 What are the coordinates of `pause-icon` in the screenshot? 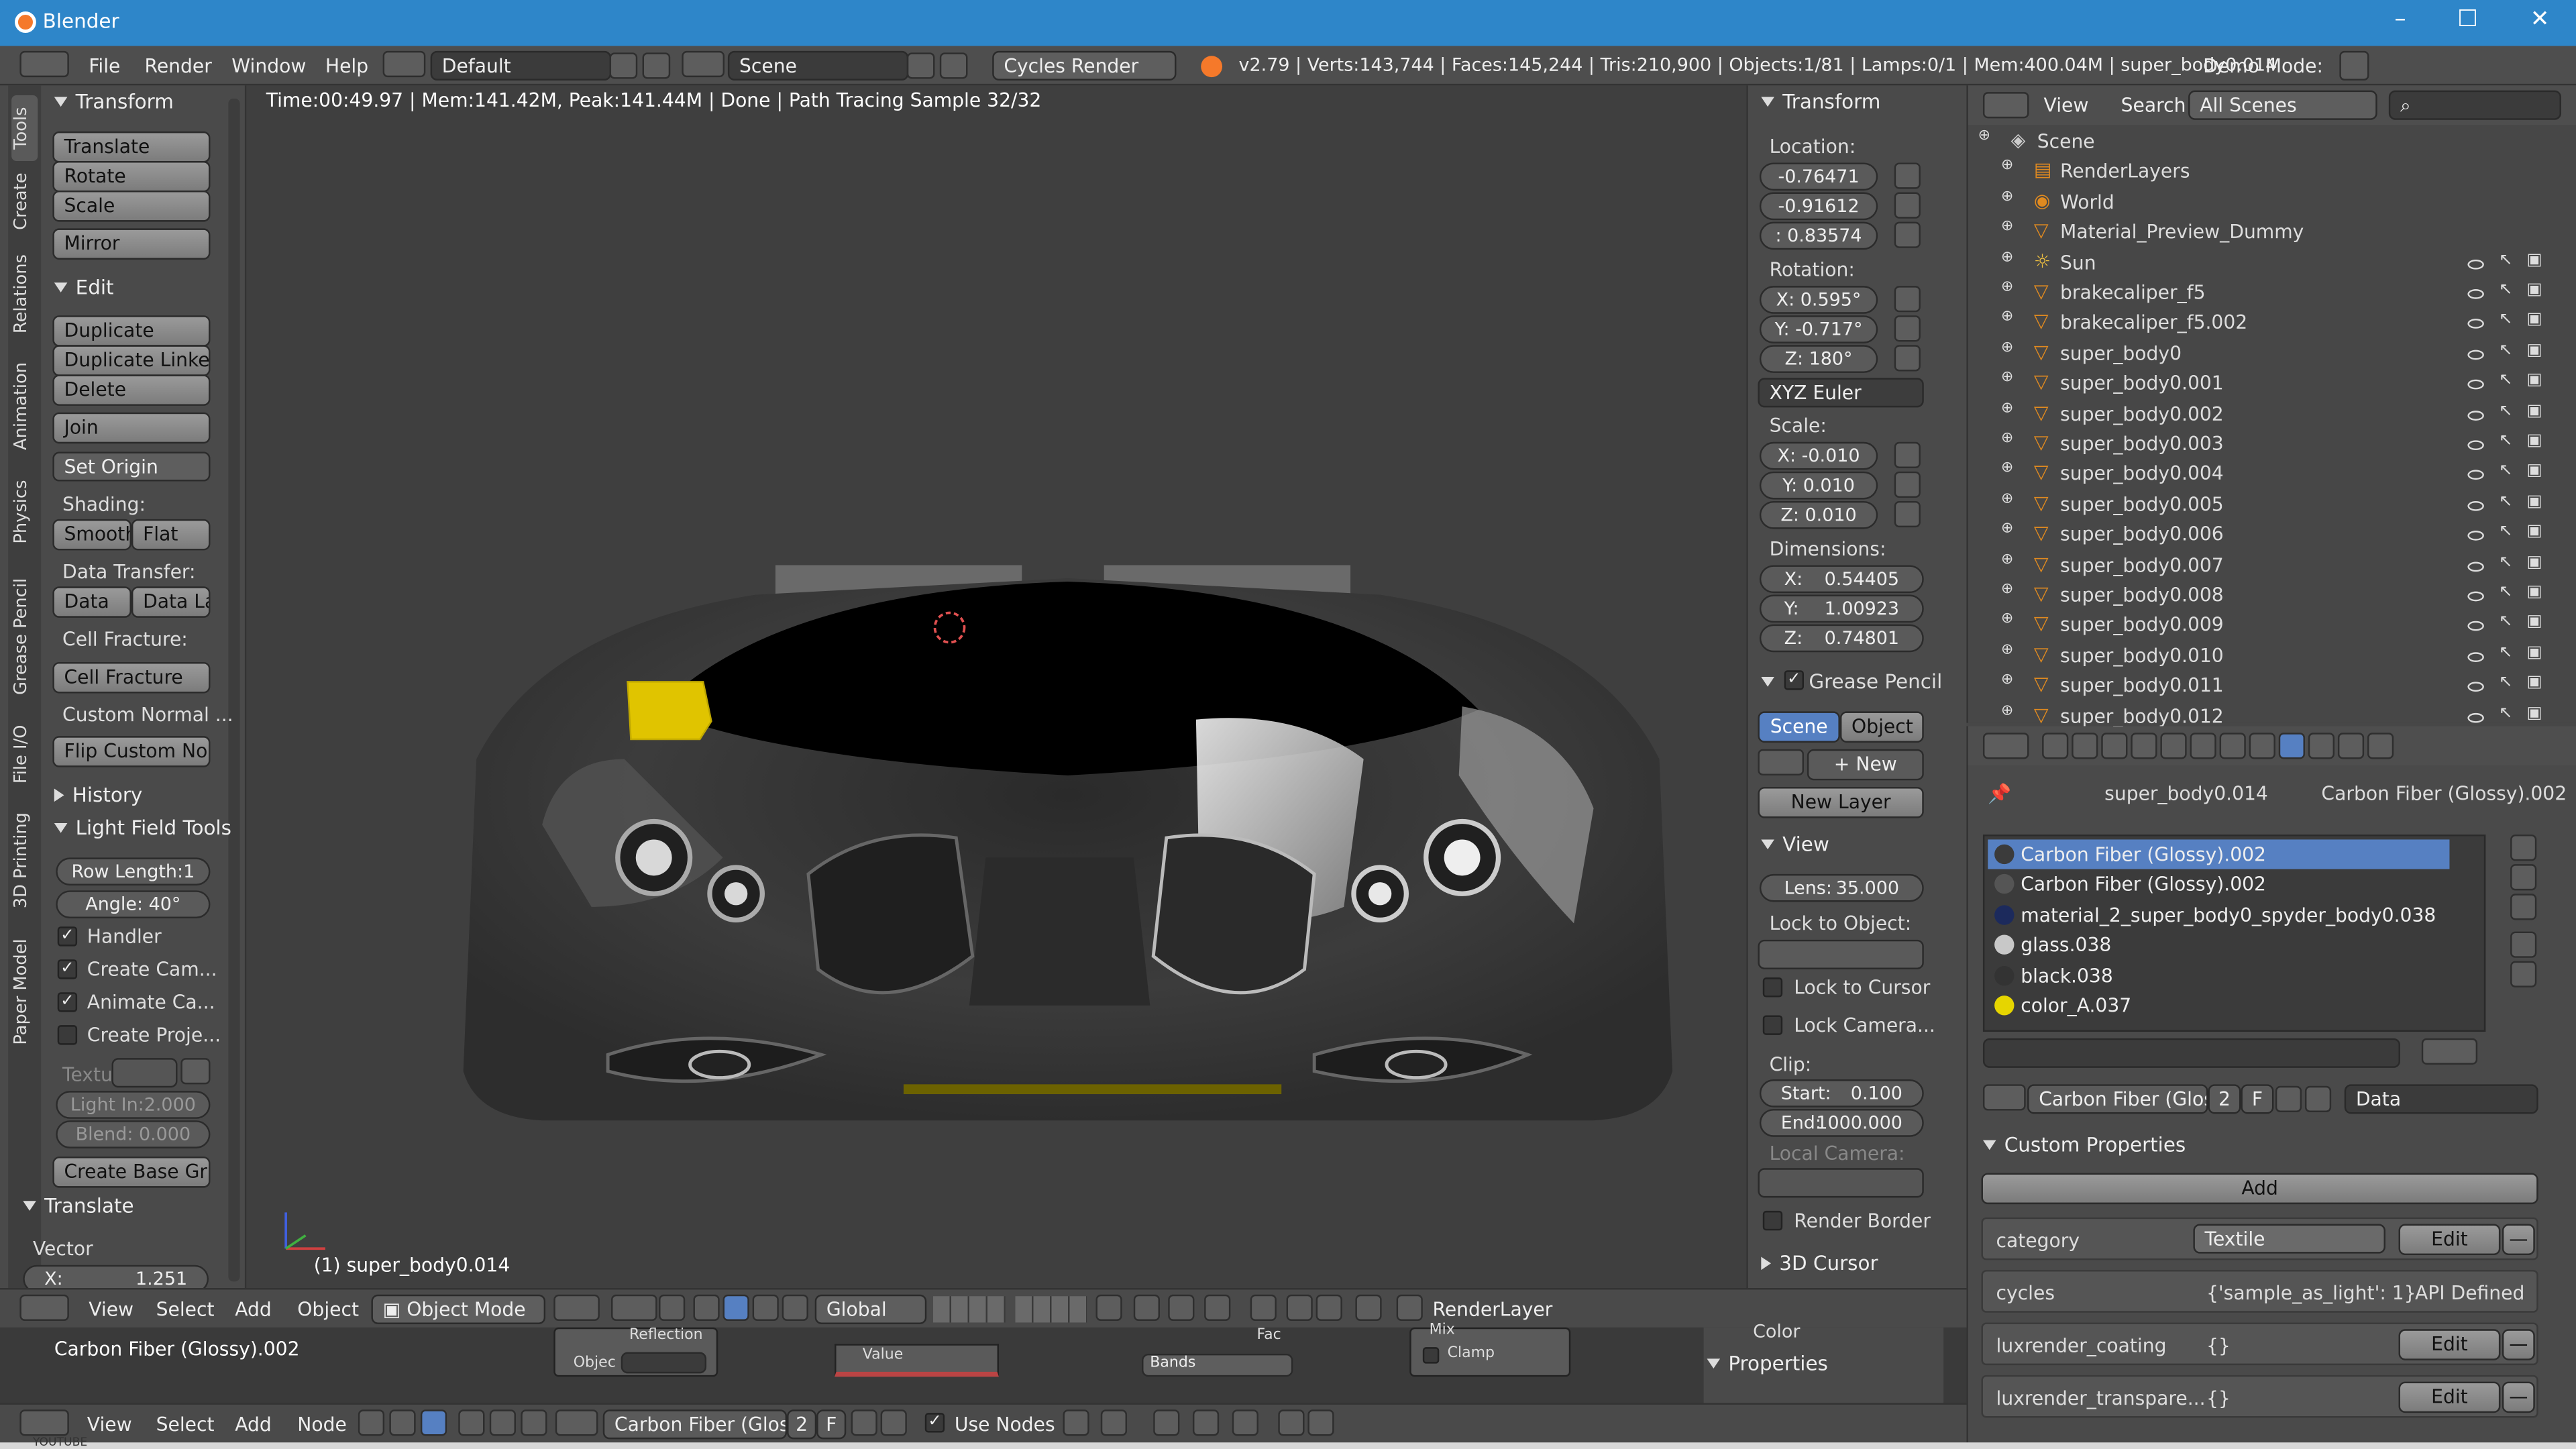 It's located at (1368, 1307).